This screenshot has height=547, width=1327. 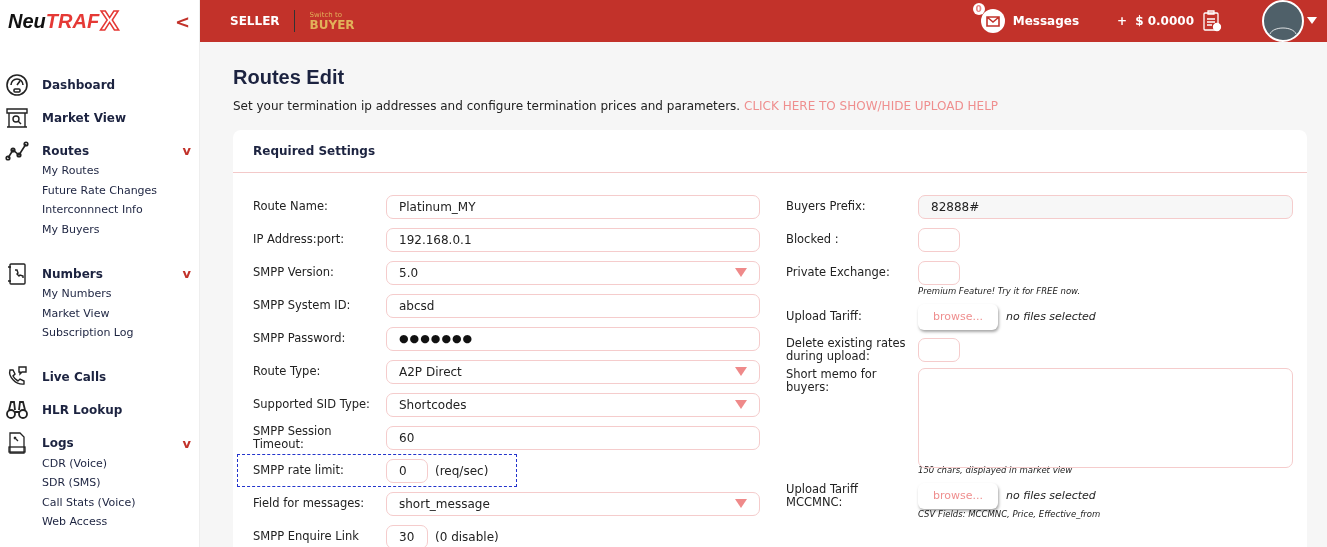 What do you see at coordinates (116, 410) in the screenshot?
I see `sidebar-item: HLR Lookup` at bounding box center [116, 410].